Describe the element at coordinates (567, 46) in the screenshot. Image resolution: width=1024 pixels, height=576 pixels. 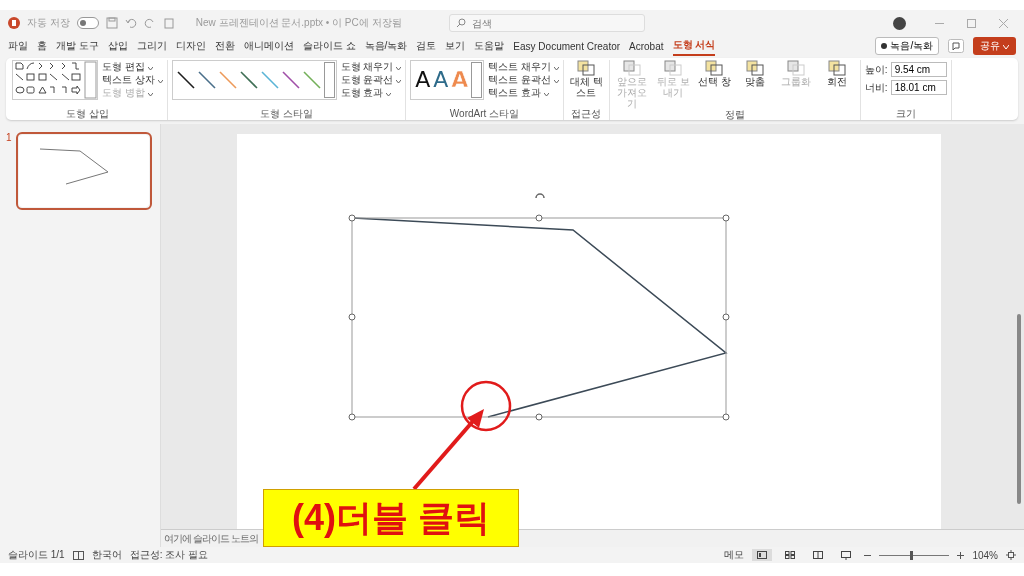
I see `ribbon-tab: Easy Document Creator` at that location.